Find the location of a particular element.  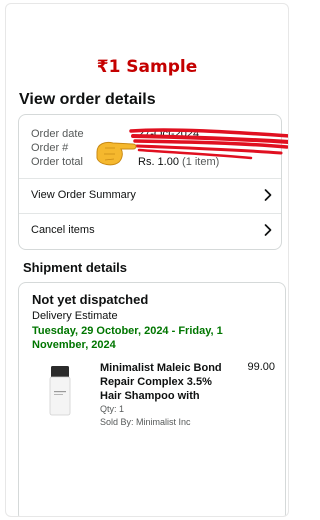

product-seller: Sold By: Minimalist Inc is located at coordinates (145, 422).